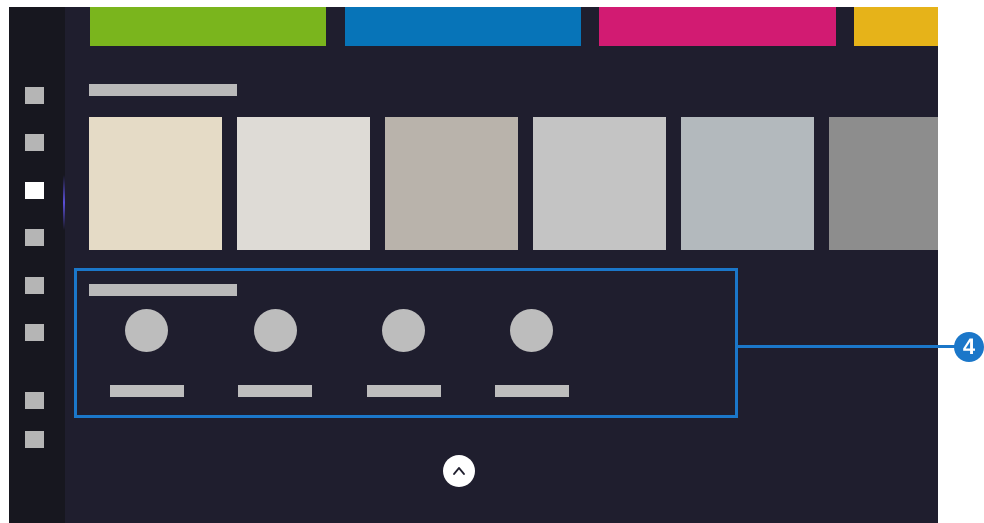 The image size is (984, 523). Describe the element at coordinates (163, 90) in the screenshot. I see `section-title-placeholder` at that location.